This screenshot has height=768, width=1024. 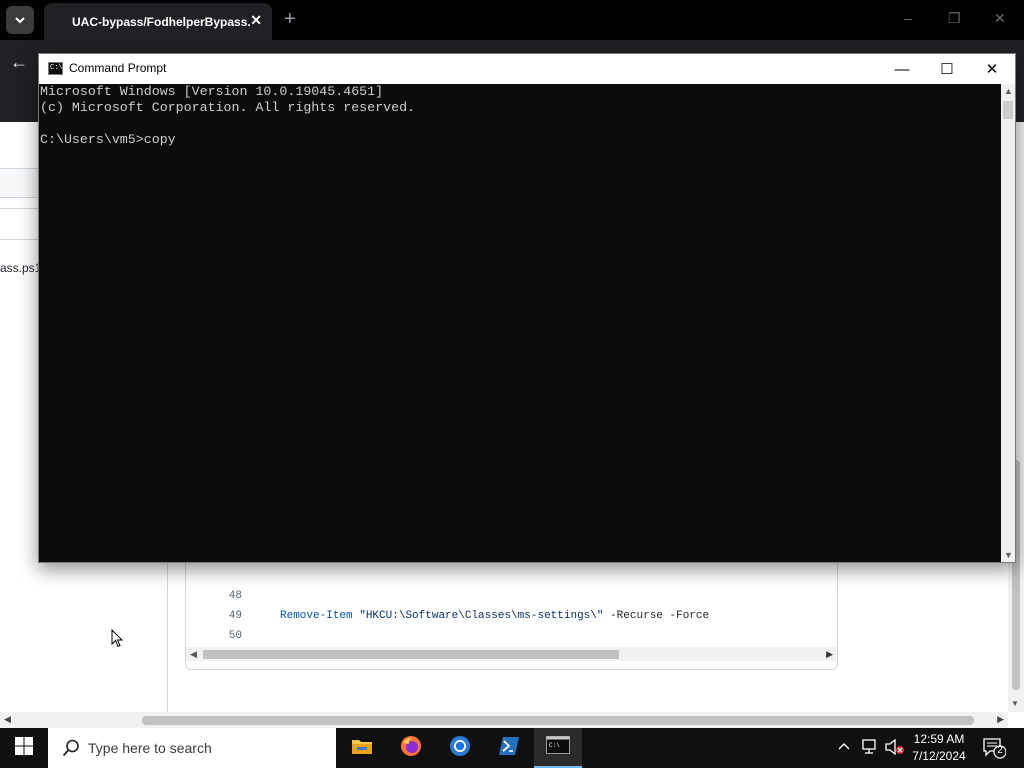 I want to click on firefox-icon, so click(x=411, y=748).